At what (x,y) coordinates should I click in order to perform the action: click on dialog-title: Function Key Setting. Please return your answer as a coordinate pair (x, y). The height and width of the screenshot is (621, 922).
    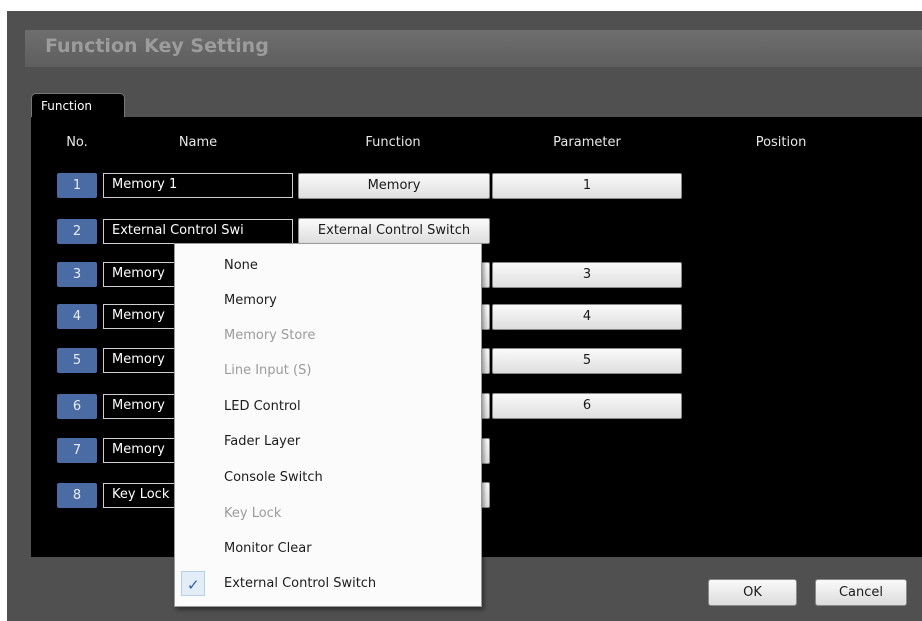
    Looking at the image, I should click on (157, 46).